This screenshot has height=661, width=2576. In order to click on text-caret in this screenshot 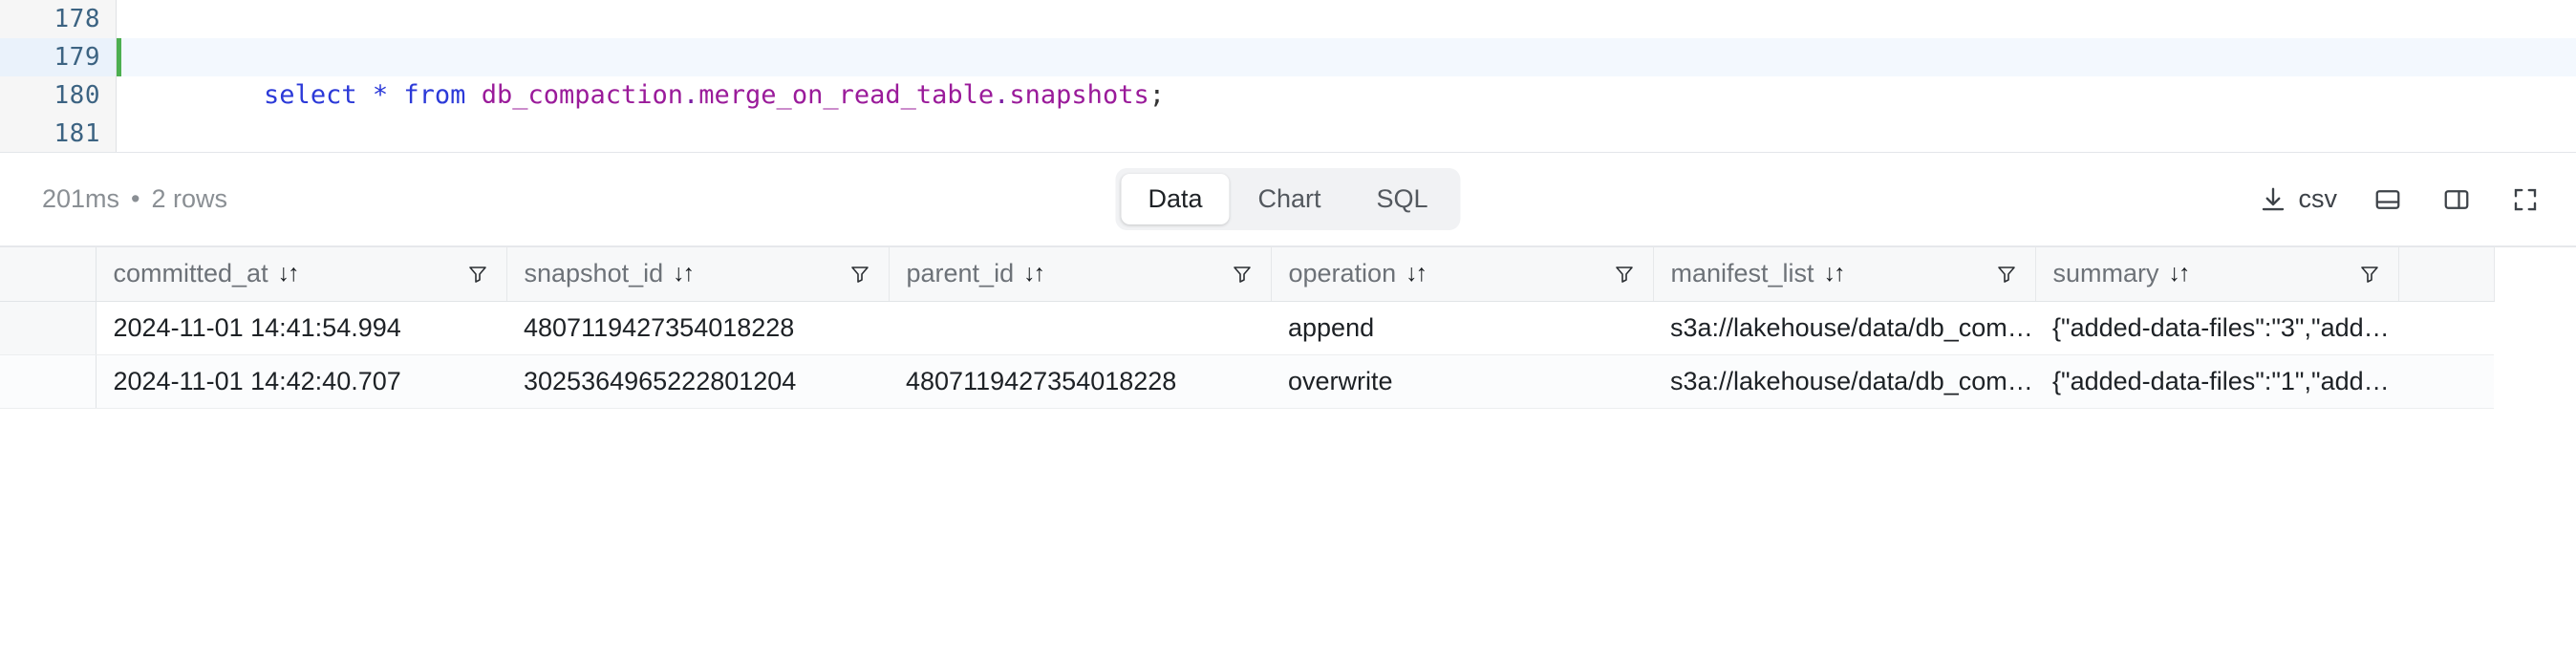, I will do `click(119, 57)`.